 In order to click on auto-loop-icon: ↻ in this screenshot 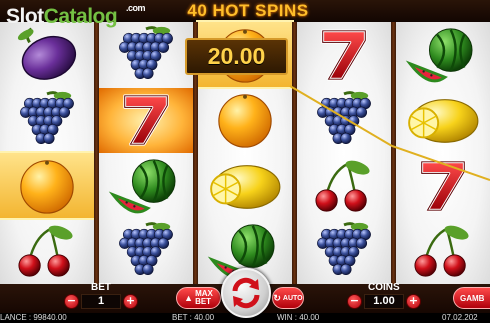, I will do `click(277, 297)`.